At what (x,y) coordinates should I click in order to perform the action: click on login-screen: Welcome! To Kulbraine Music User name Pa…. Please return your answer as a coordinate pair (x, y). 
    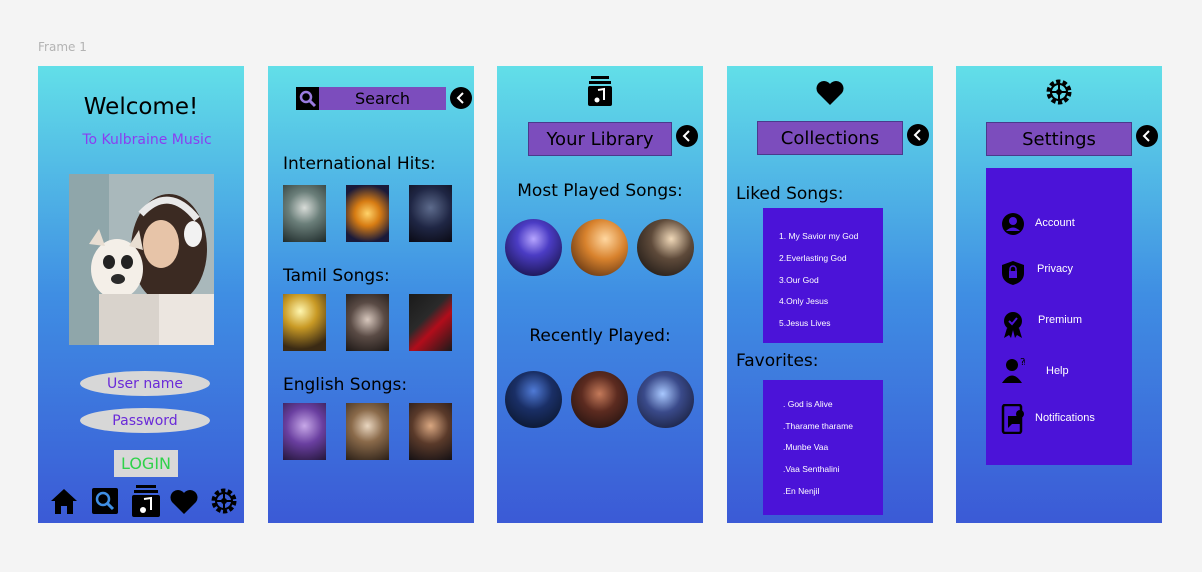
    Looking at the image, I should click on (141, 294).